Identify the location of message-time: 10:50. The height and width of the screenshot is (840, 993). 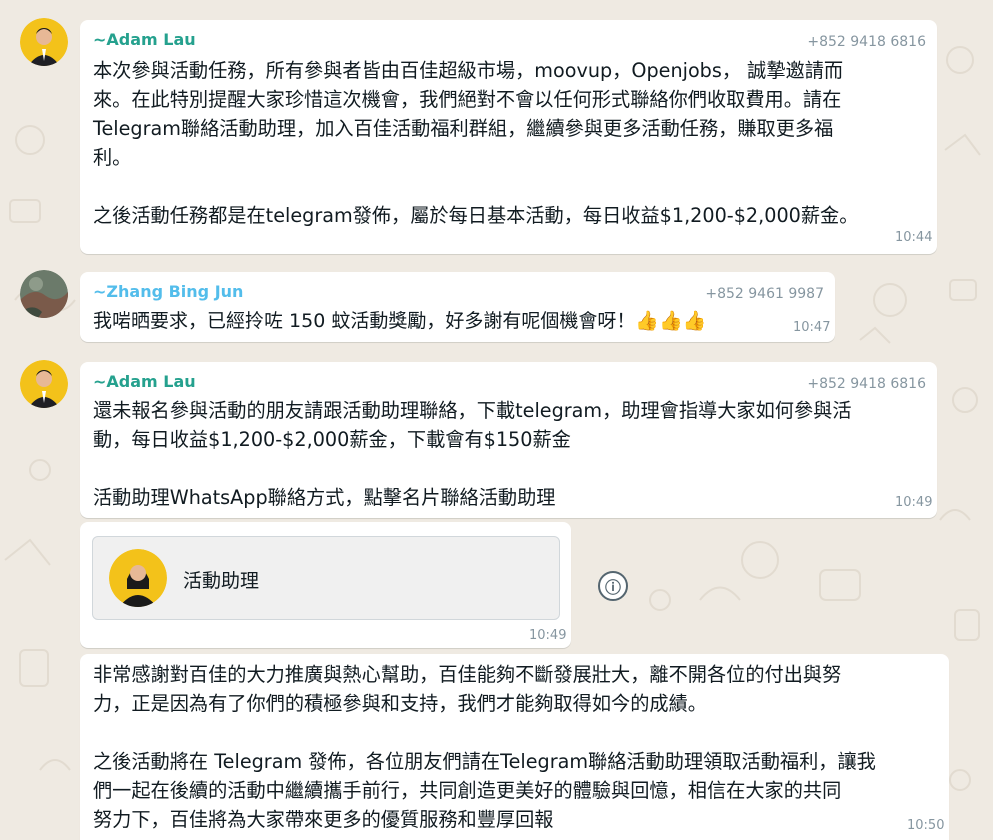
(926, 825).